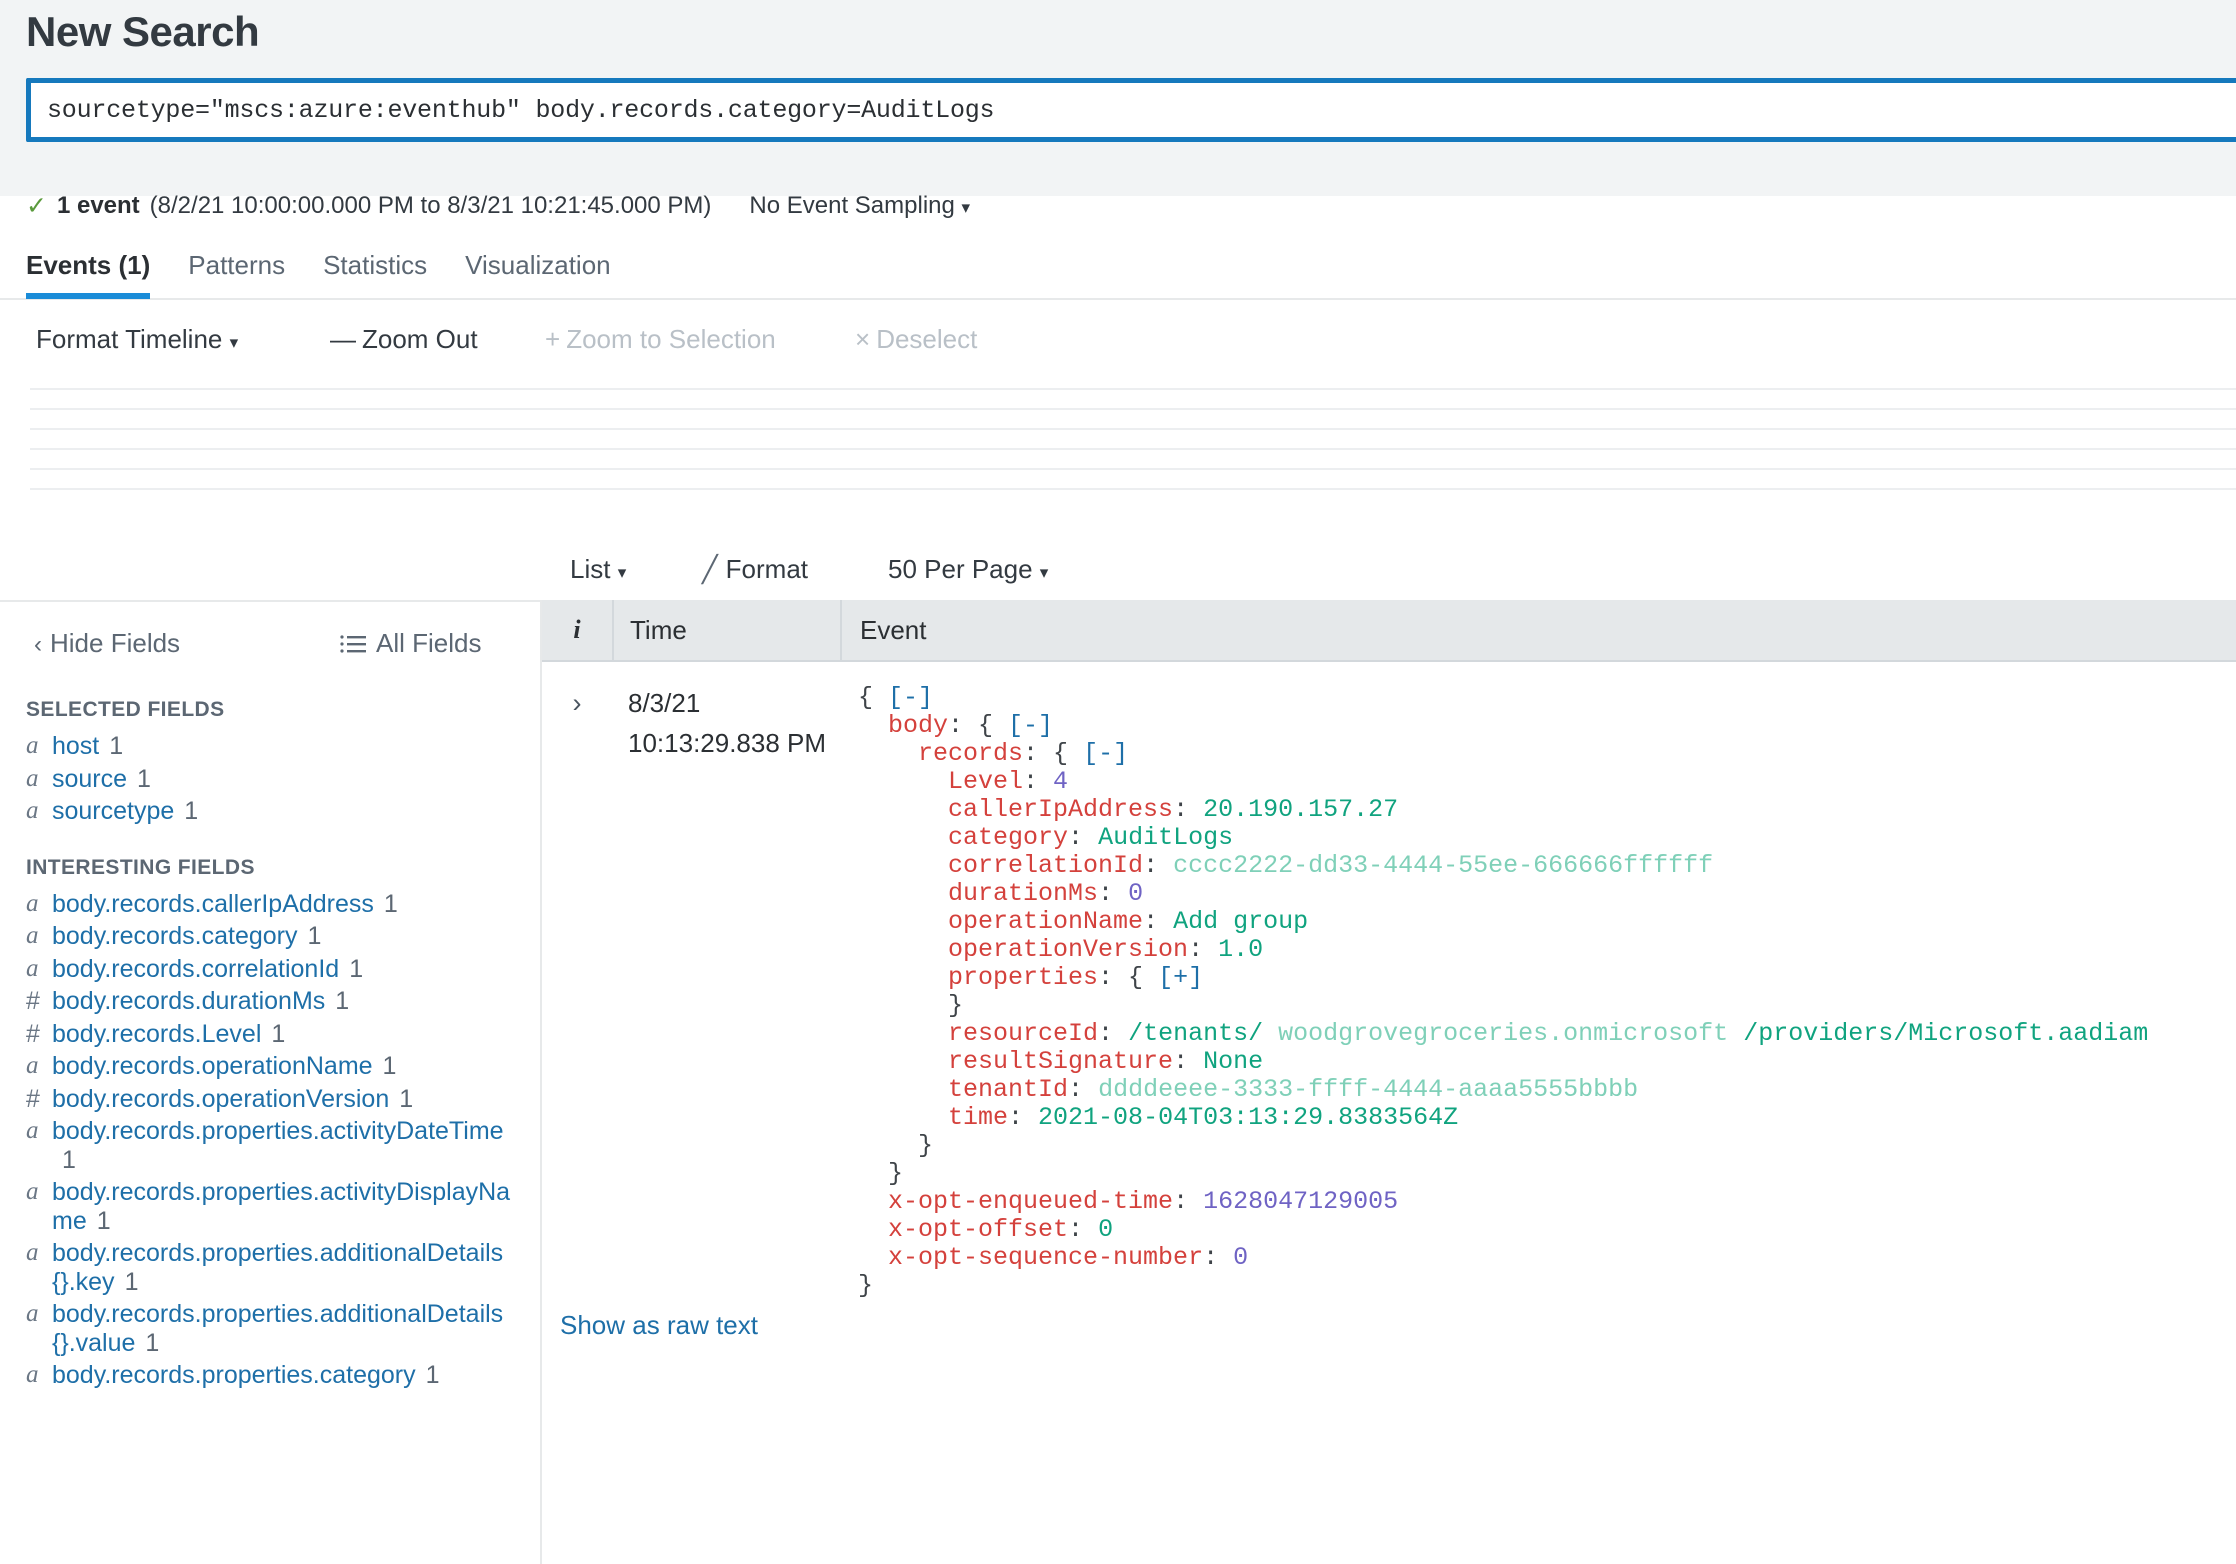 This screenshot has width=2236, height=1564. I want to click on tab-patterns: Patterns, so click(236, 267).